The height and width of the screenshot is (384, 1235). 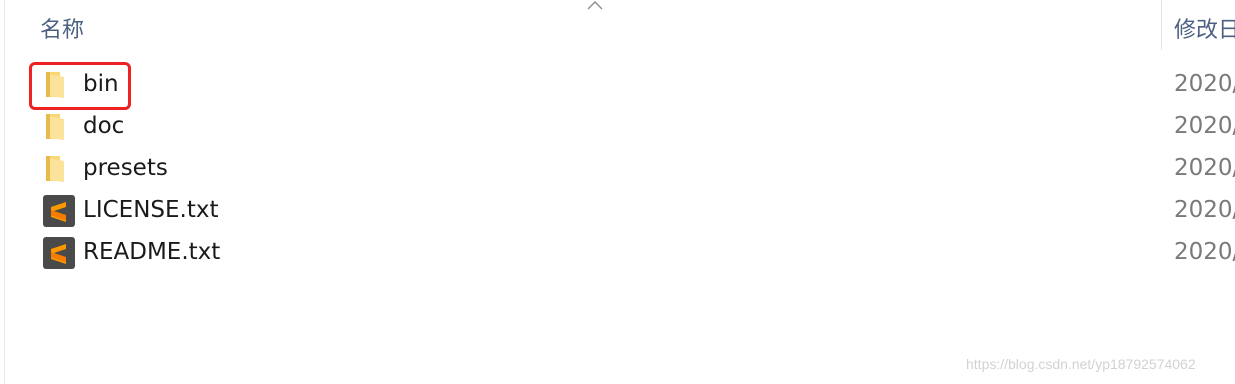 What do you see at coordinates (104, 126) in the screenshot?
I see `file-name: doc` at bounding box center [104, 126].